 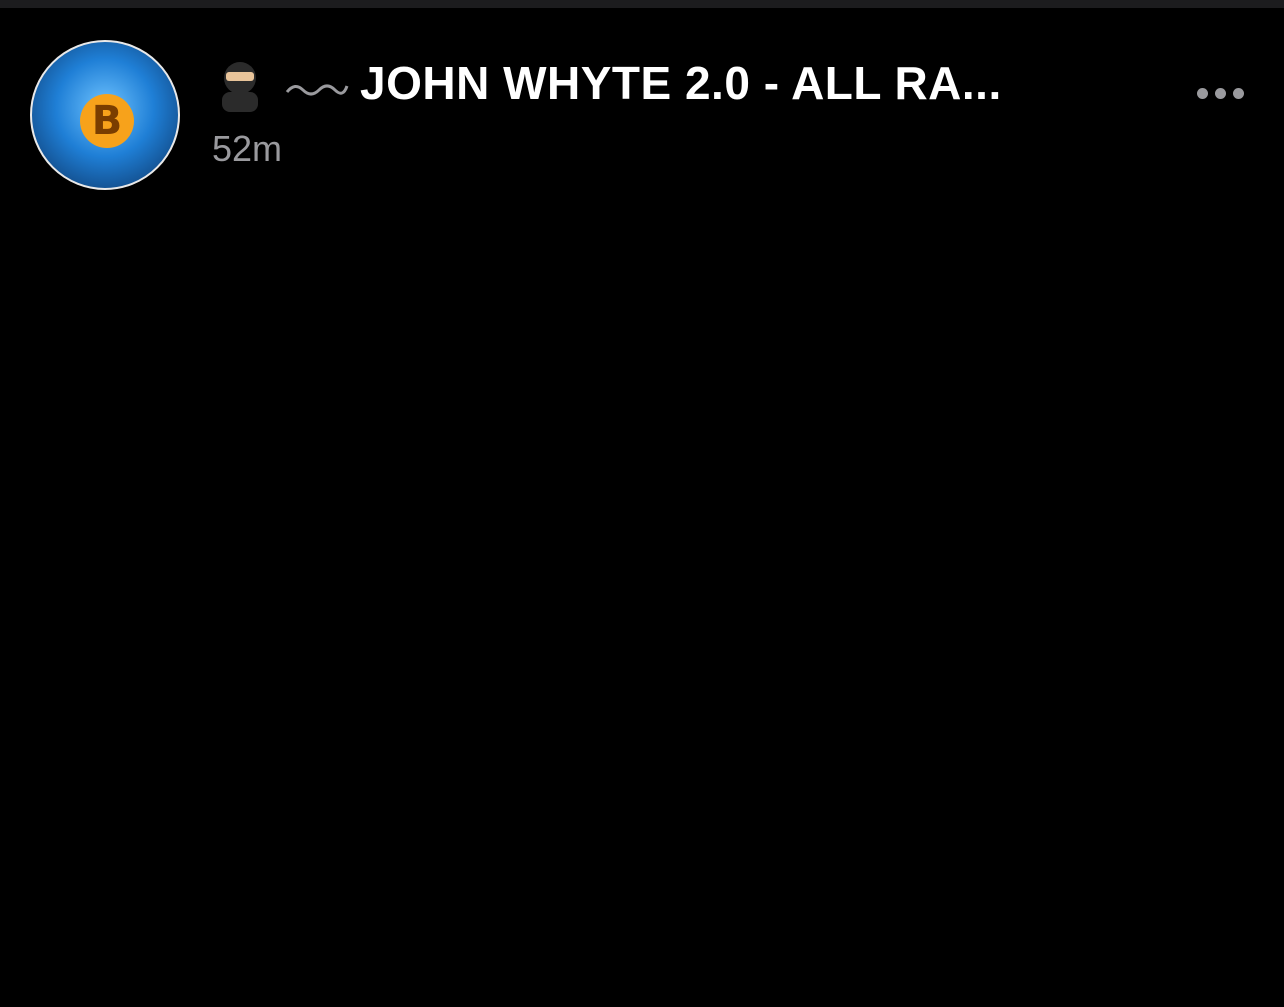 I want to click on post-timestamp: 52m, so click(x=247, y=148).